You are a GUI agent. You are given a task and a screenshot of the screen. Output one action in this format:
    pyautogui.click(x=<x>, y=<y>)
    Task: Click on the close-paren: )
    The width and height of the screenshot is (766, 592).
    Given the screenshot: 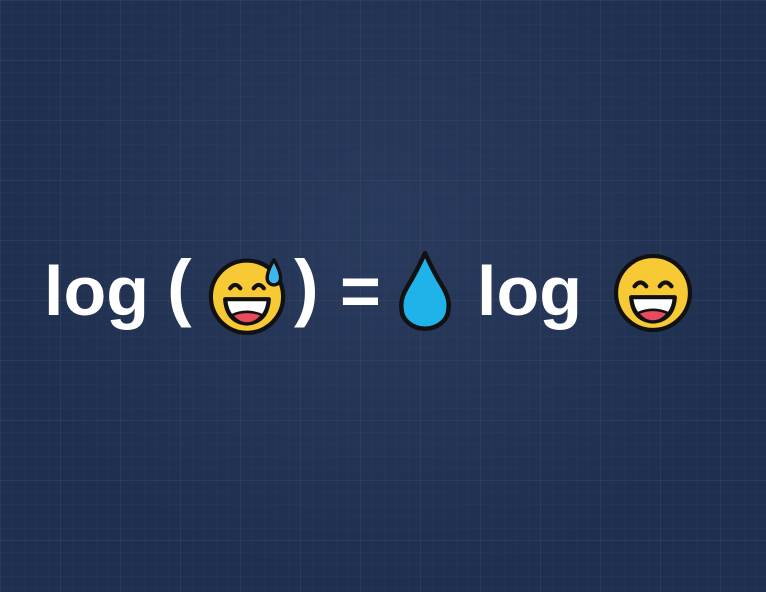 What is the action you would take?
    pyautogui.click(x=306, y=286)
    